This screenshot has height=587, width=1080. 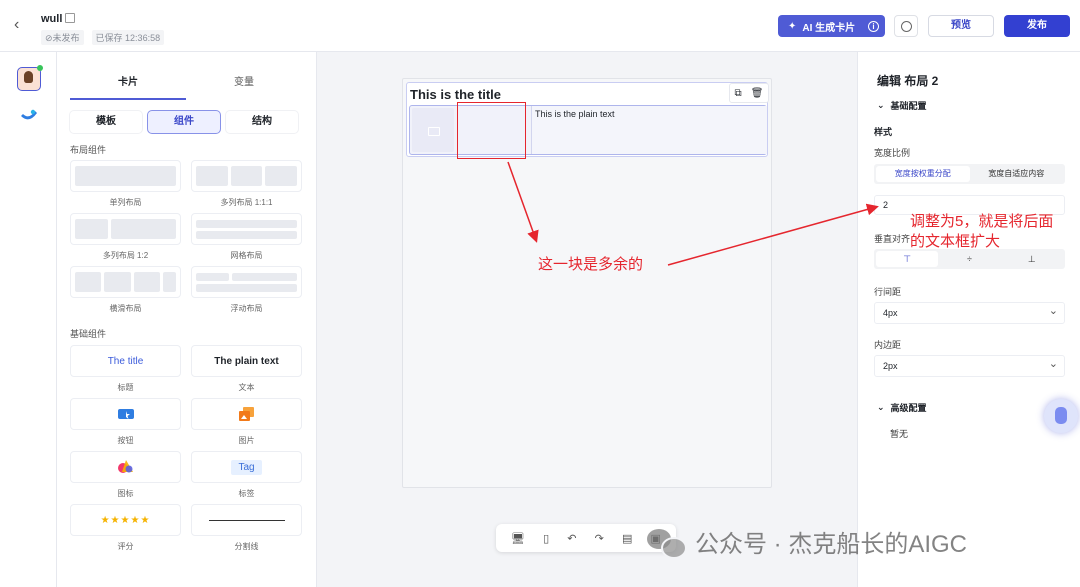 What do you see at coordinates (106, 122) in the screenshot?
I see `segment-templates: 模板` at bounding box center [106, 122].